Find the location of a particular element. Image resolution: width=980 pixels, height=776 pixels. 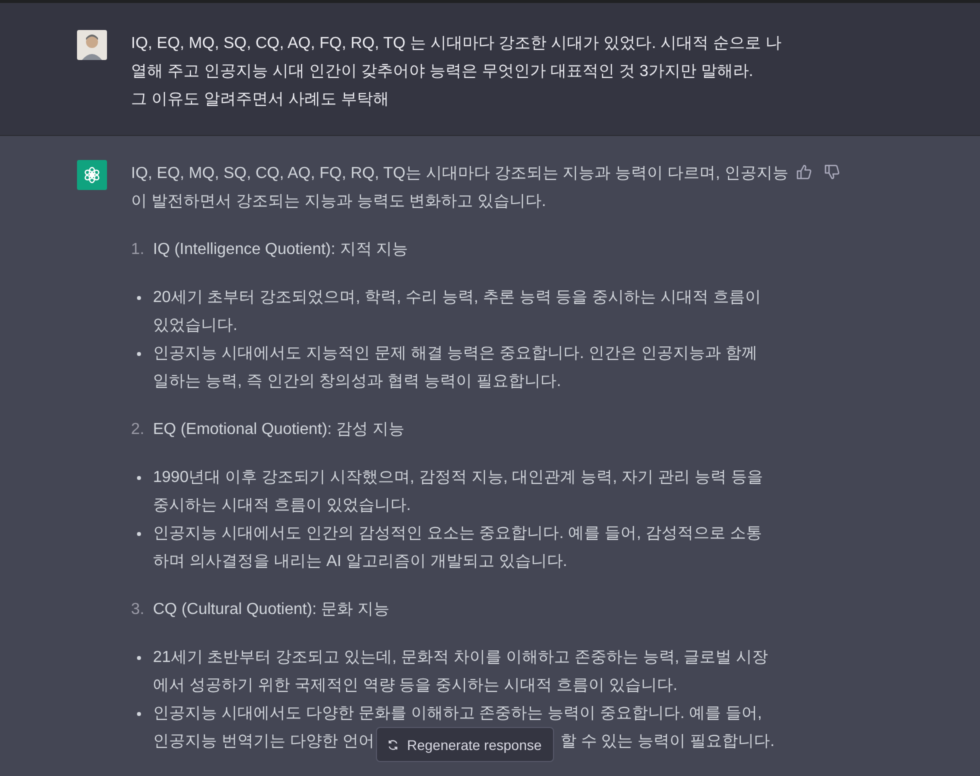

message-text: 이 발전하면서 강조되는 지능과 능력도 변화하고 있습니다. is located at coordinates (339, 202).